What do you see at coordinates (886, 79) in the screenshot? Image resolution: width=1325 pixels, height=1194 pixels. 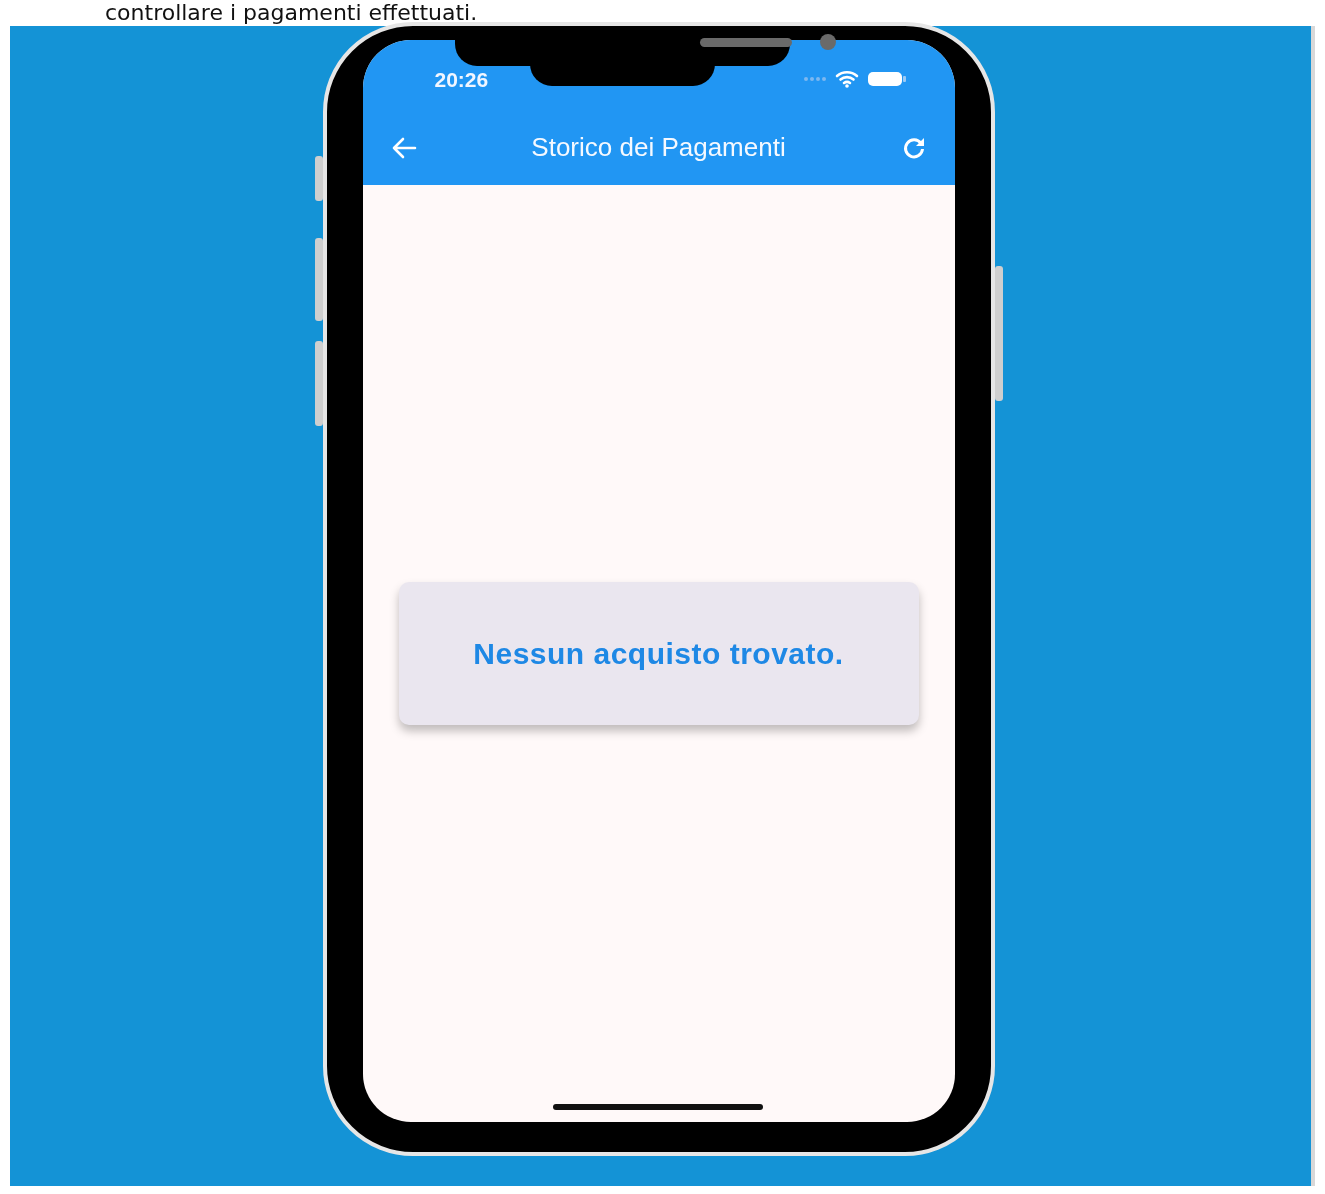 I see `battery-icon` at bounding box center [886, 79].